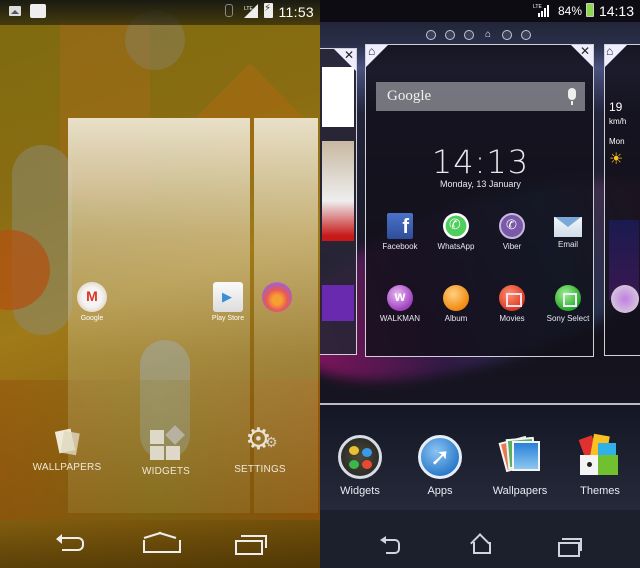 The image size is (640, 568). I want to click on clock-widget-time: 14:13, so click(480, 162).